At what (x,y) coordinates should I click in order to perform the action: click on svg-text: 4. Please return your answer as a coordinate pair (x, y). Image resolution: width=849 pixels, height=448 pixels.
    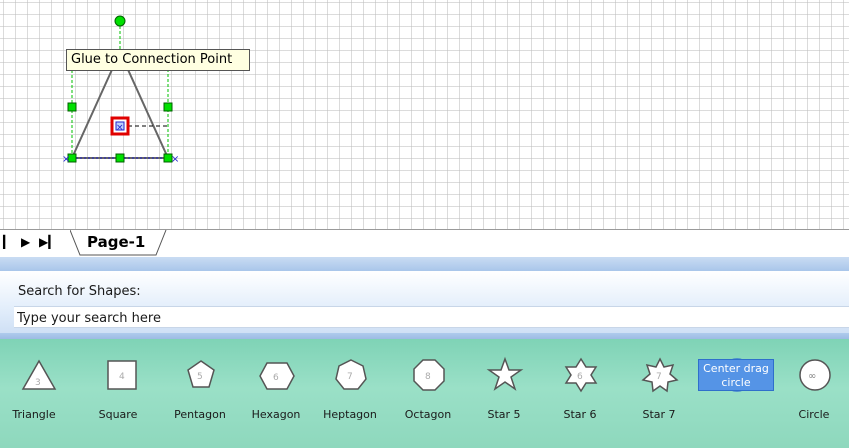
    Looking at the image, I should click on (122, 377).